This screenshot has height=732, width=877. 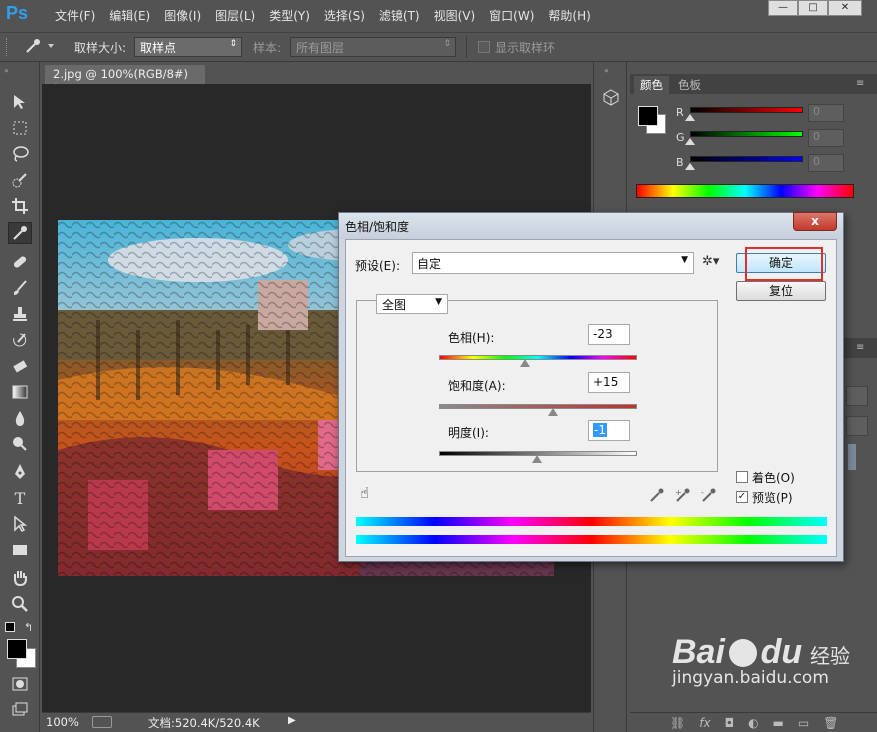 I want to click on fg-color-swatch, so click(x=648, y=116).